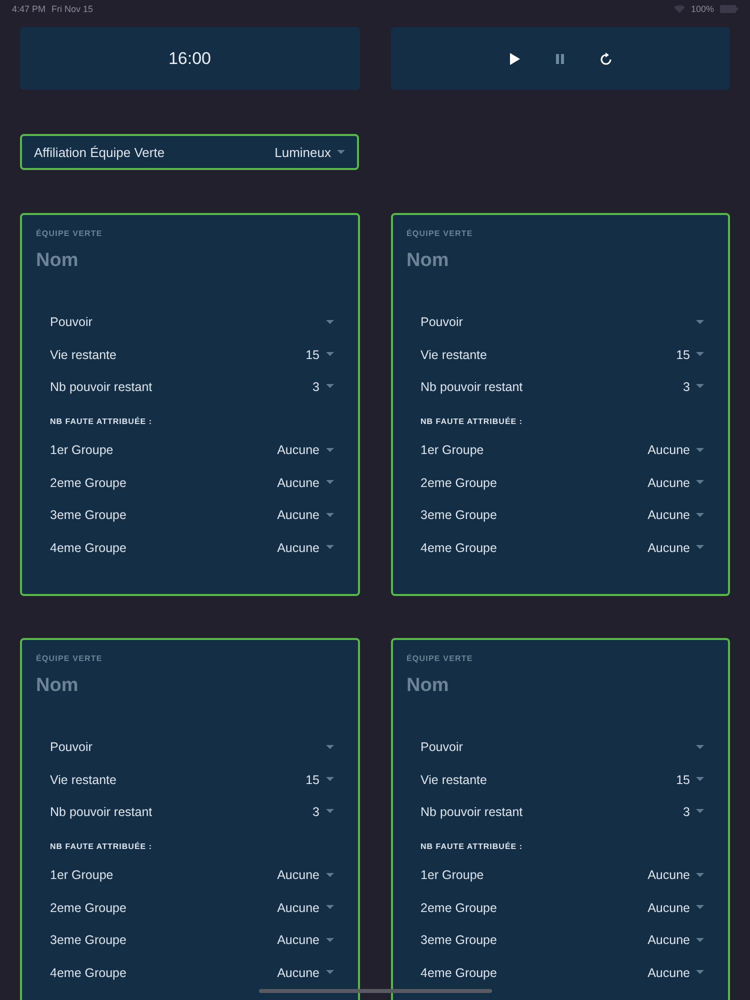 Image resolution: width=750 pixels, height=1000 pixels. I want to click on dropdown-label: Affiliation Équipe Verte, so click(100, 152).